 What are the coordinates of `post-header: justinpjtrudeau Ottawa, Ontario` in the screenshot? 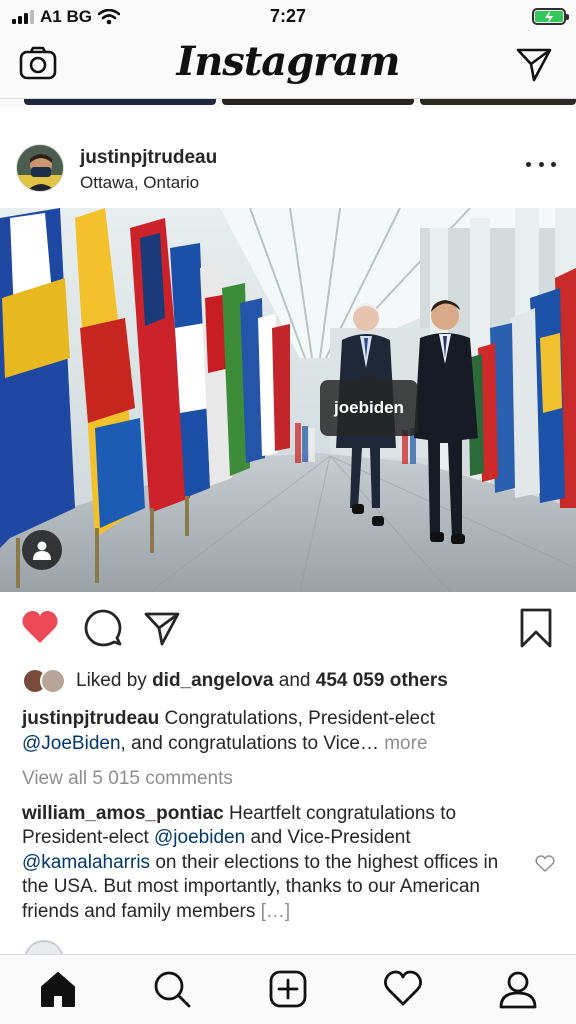 It's located at (288, 169).